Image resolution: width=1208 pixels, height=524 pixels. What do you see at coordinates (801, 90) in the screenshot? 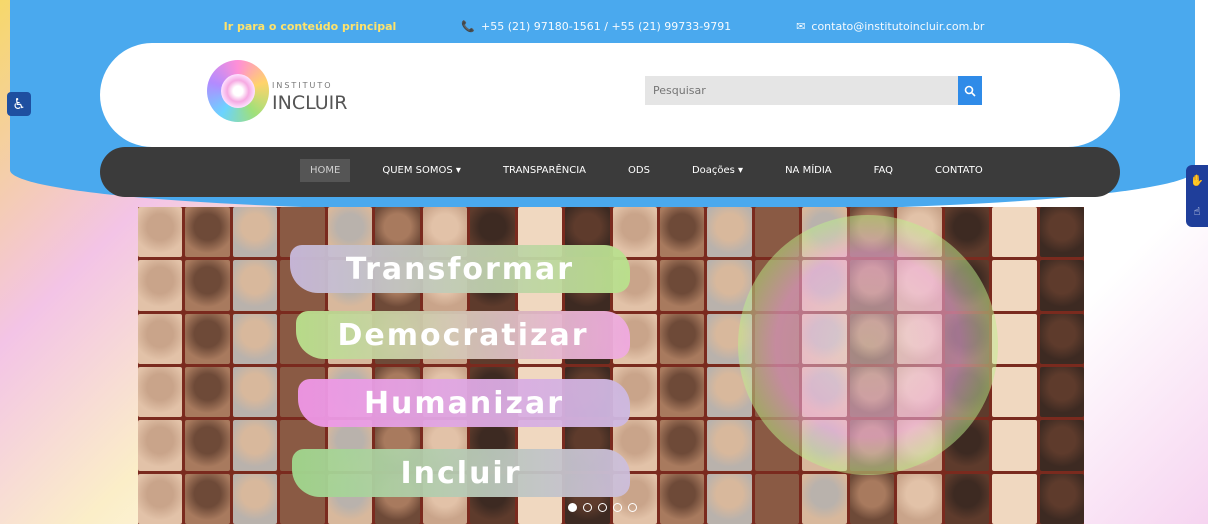
I see `search-input` at bounding box center [801, 90].